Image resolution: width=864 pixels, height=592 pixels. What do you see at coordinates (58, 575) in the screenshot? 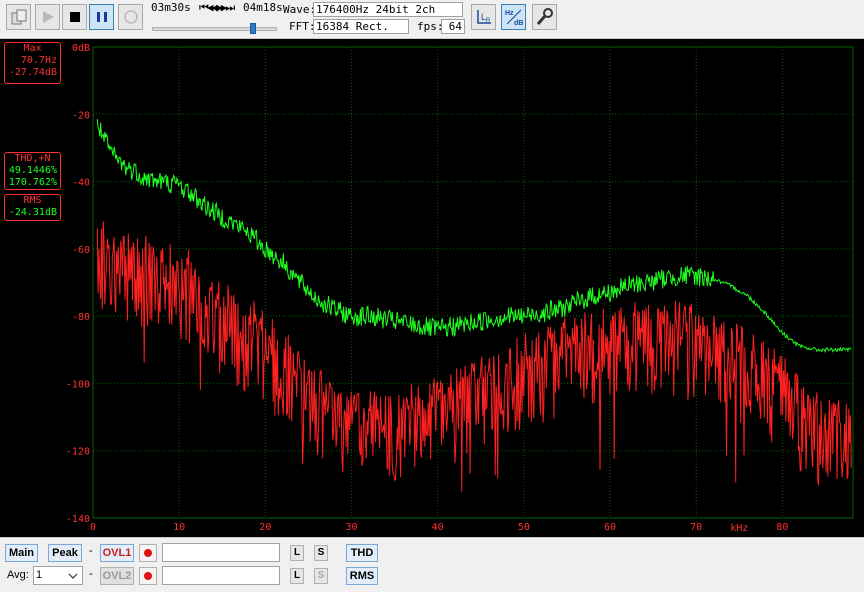
I see `avg-select: 1` at bounding box center [58, 575].